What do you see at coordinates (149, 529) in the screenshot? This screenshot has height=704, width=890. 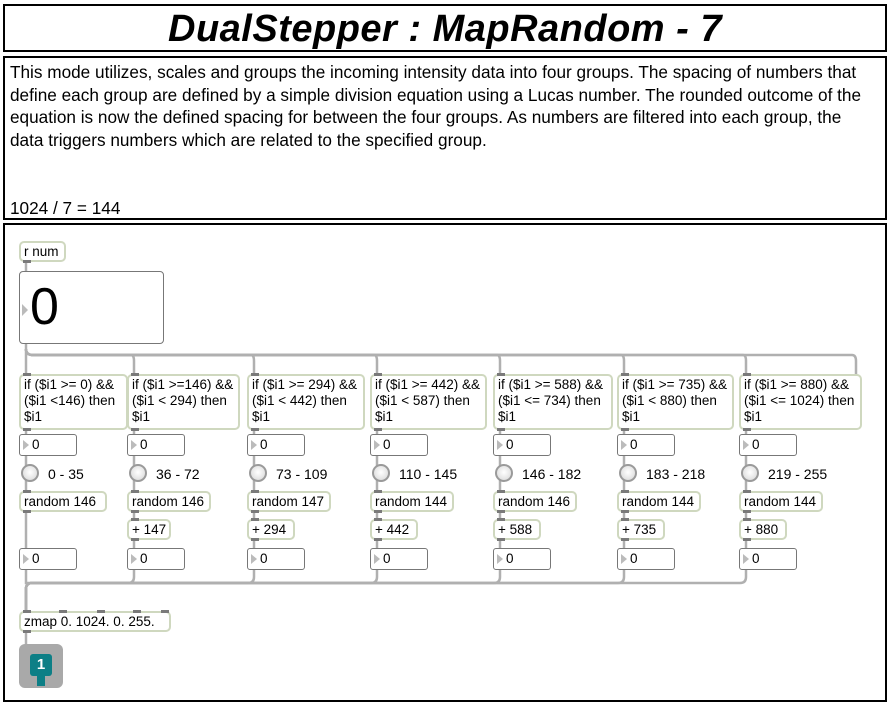 I see `add-object: + 147` at bounding box center [149, 529].